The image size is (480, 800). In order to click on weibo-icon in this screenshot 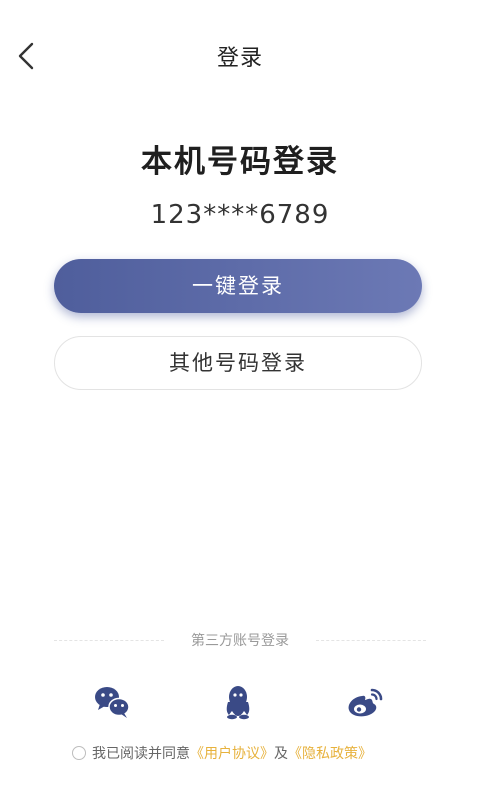, I will do `click(365, 702)`.